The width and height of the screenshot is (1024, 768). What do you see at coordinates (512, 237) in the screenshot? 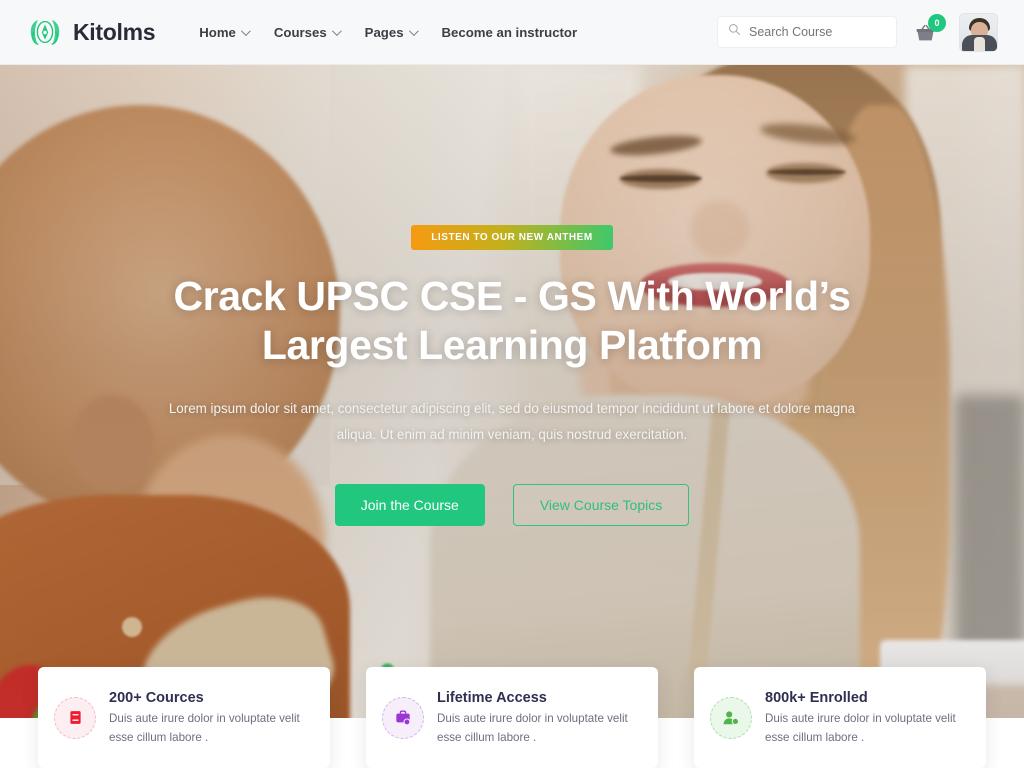
I see `anthem-badge: LISTEN TO OUR NEW ANTHEM` at bounding box center [512, 237].